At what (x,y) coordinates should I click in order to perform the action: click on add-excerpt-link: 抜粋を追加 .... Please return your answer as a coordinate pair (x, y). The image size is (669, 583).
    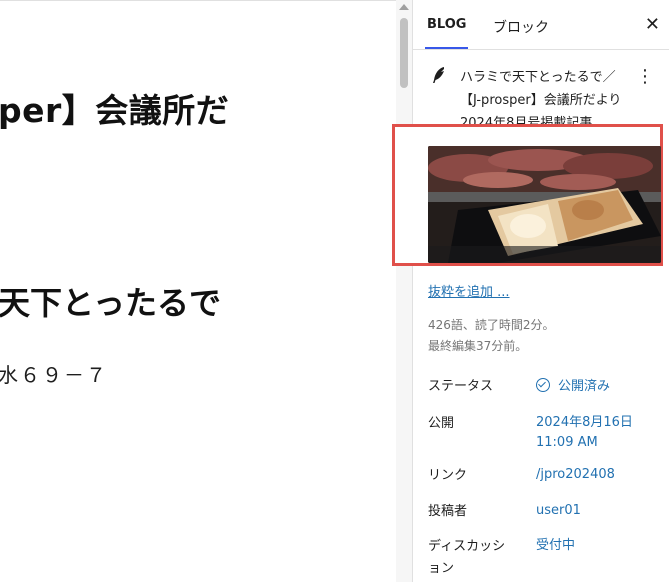
    Looking at the image, I should click on (469, 290).